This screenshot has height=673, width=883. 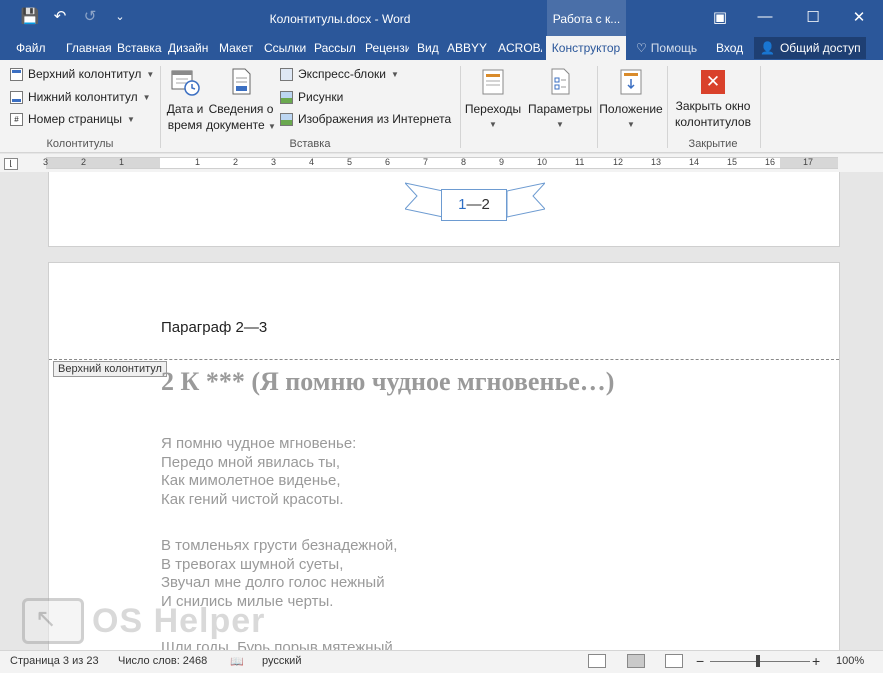 What do you see at coordinates (720, 17) in the screenshot?
I see `ribbon-display-options-icon: ▣` at bounding box center [720, 17].